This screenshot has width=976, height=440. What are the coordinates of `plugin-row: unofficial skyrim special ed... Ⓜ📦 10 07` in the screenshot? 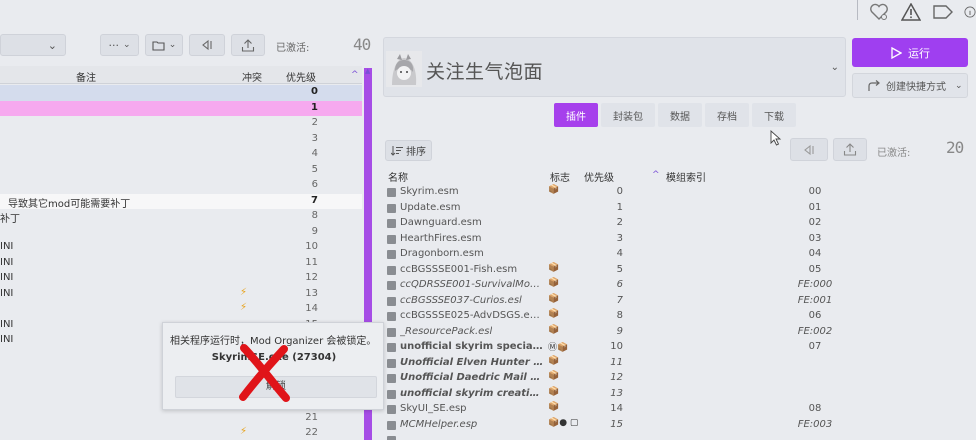 It's located at (679, 348).